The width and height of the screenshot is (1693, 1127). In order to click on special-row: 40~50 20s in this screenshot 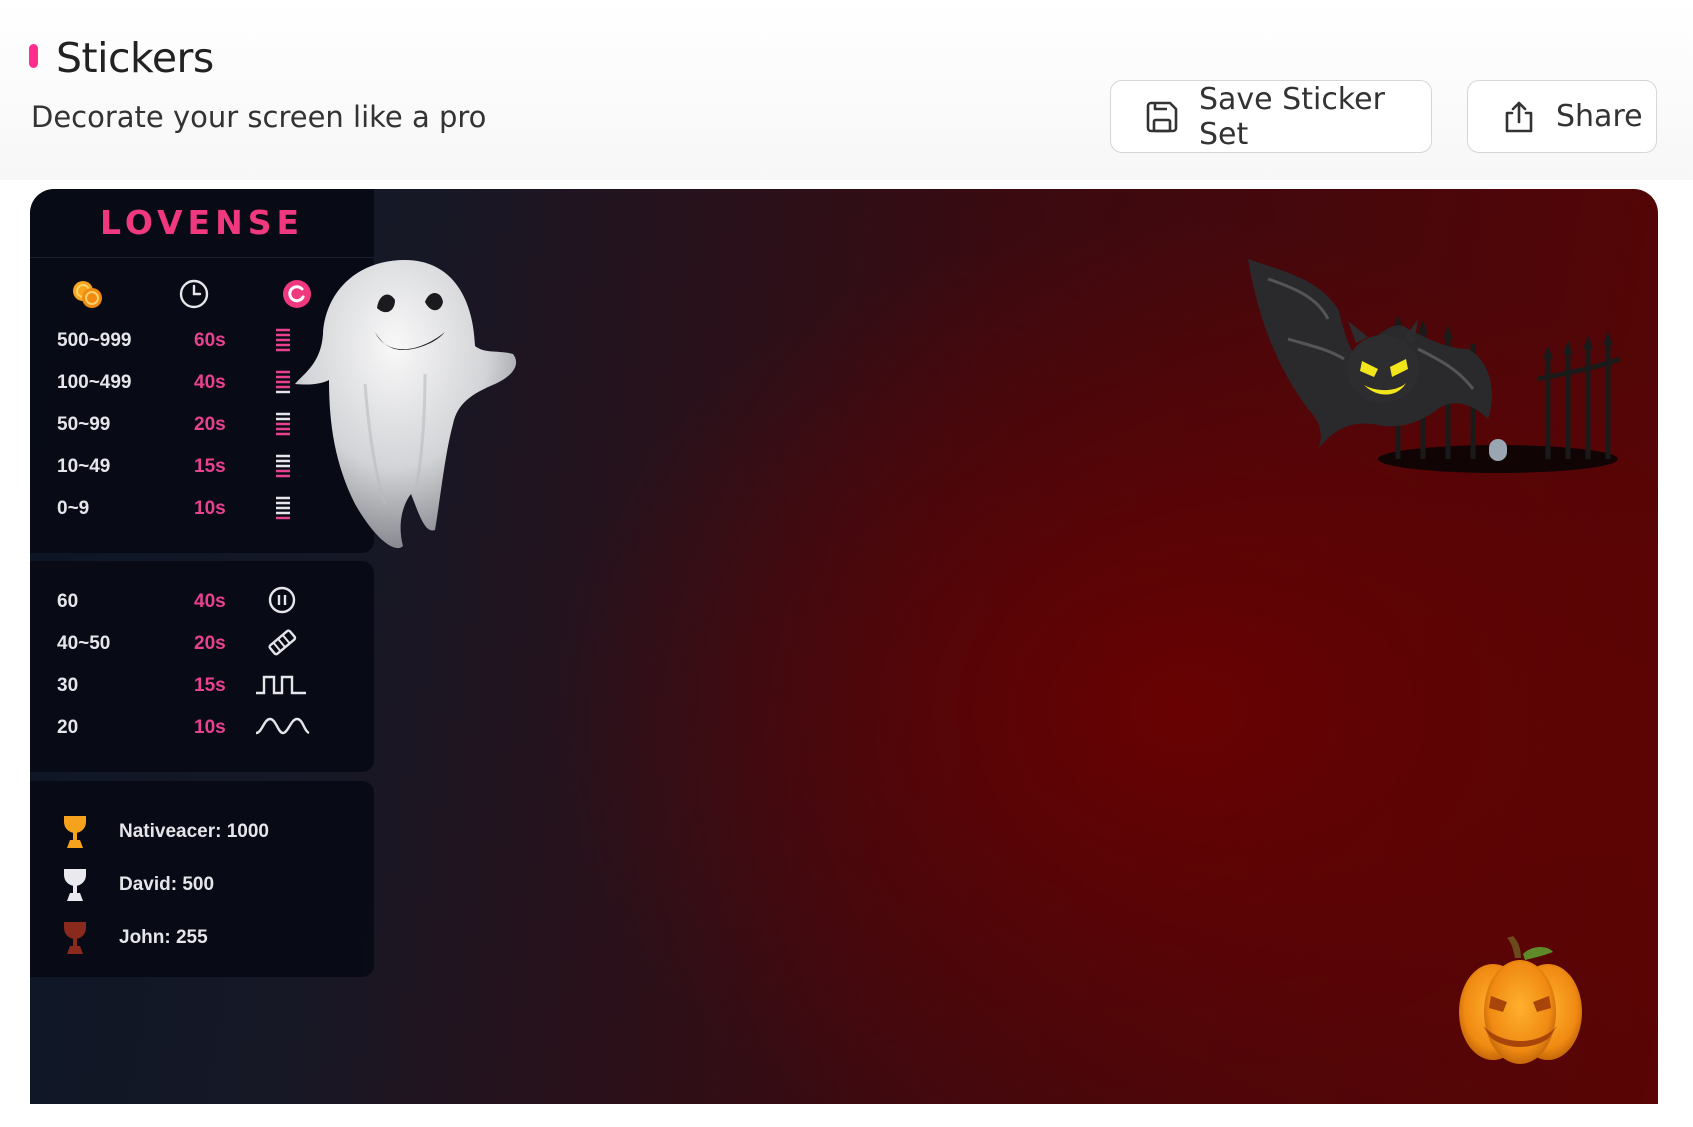, I will do `click(202, 651)`.